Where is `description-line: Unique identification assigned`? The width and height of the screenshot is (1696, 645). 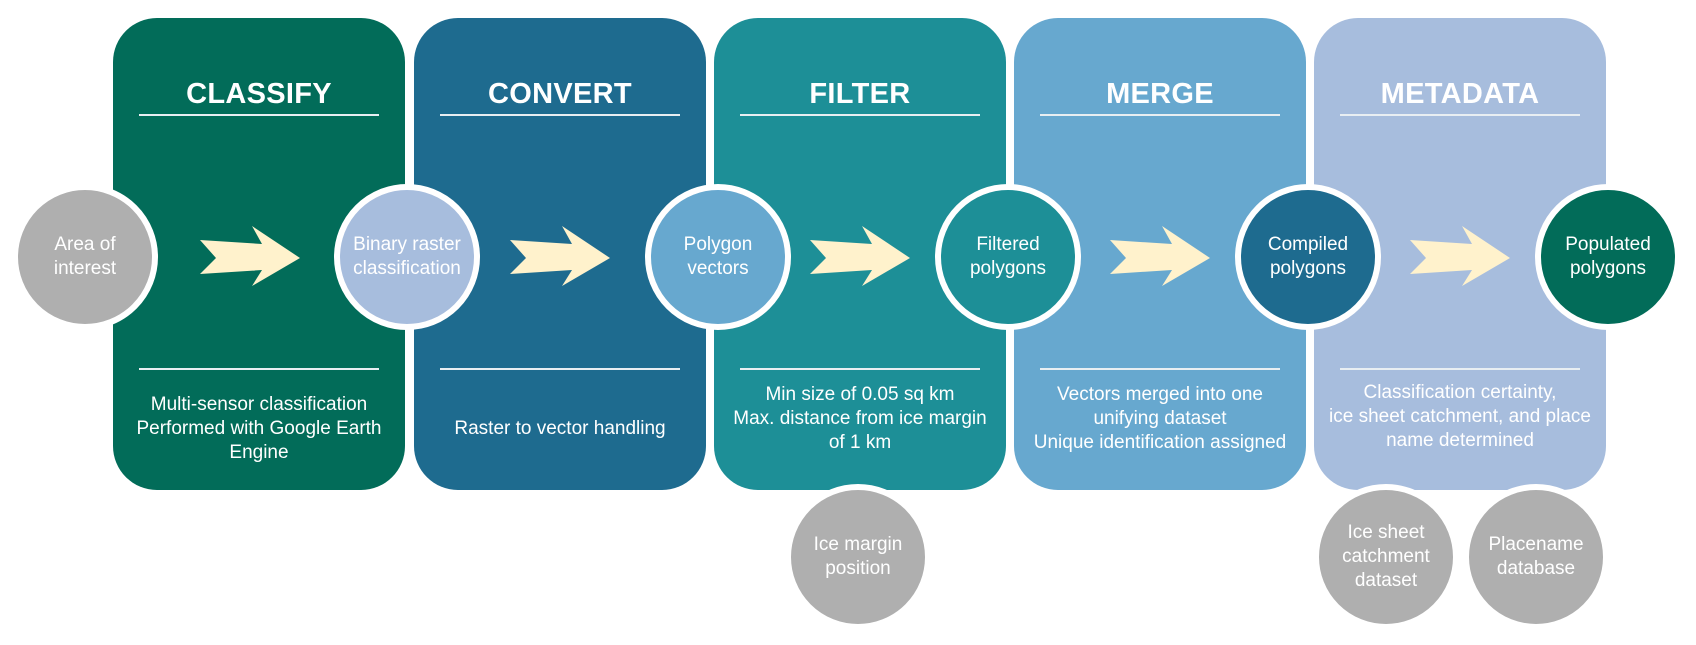 description-line: Unique identification assigned is located at coordinates (1160, 442).